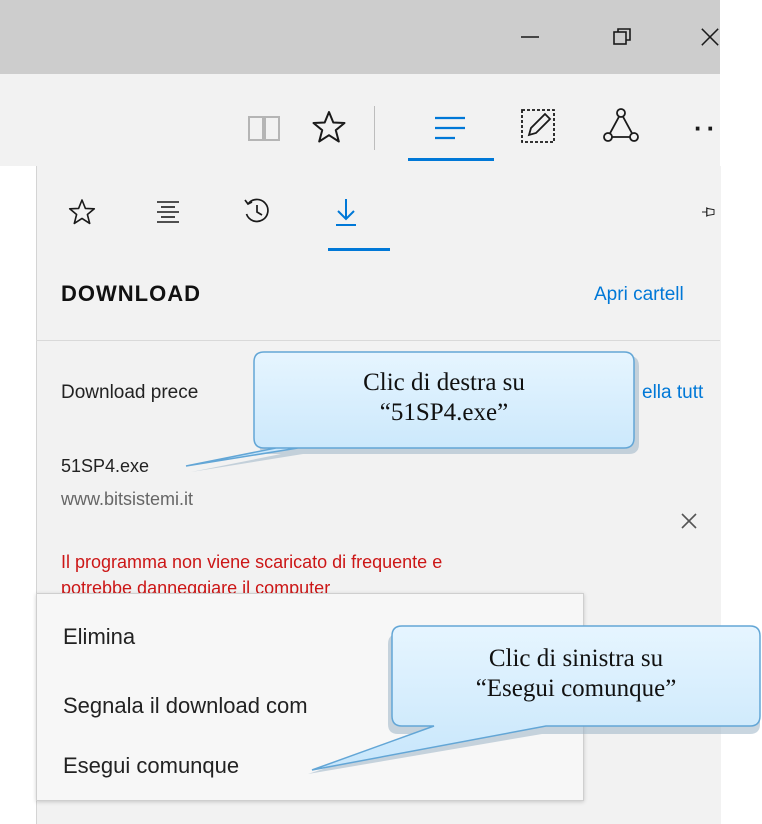 The image size is (762, 824). Describe the element at coordinates (576, 688) in the screenshot. I see `callout-2-line-2: “Esegui comunque”` at that location.